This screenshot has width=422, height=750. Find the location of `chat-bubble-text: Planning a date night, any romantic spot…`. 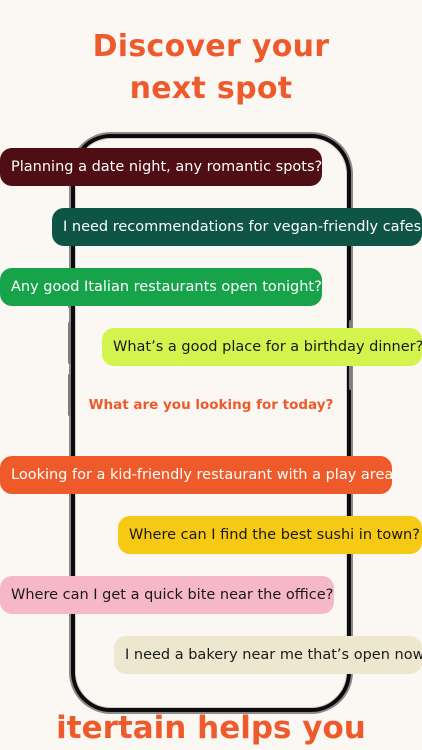

chat-bubble-text: Planning a date night, any romantic spot… is located at coordinates (167, 167).